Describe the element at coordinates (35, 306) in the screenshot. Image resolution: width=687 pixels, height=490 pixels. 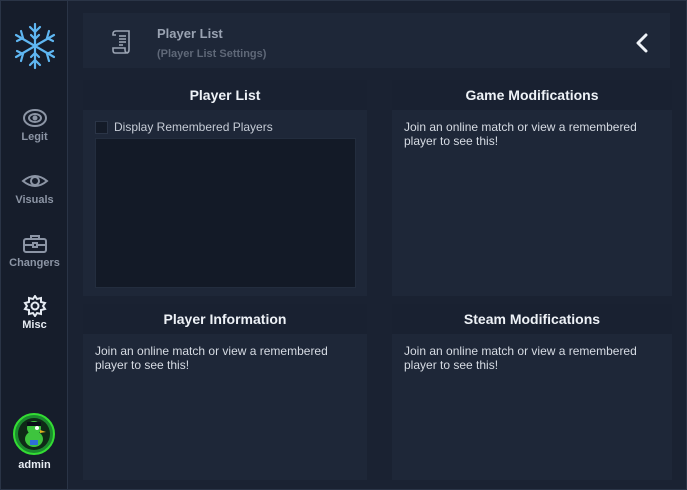
I see `gear-icon` at that location.